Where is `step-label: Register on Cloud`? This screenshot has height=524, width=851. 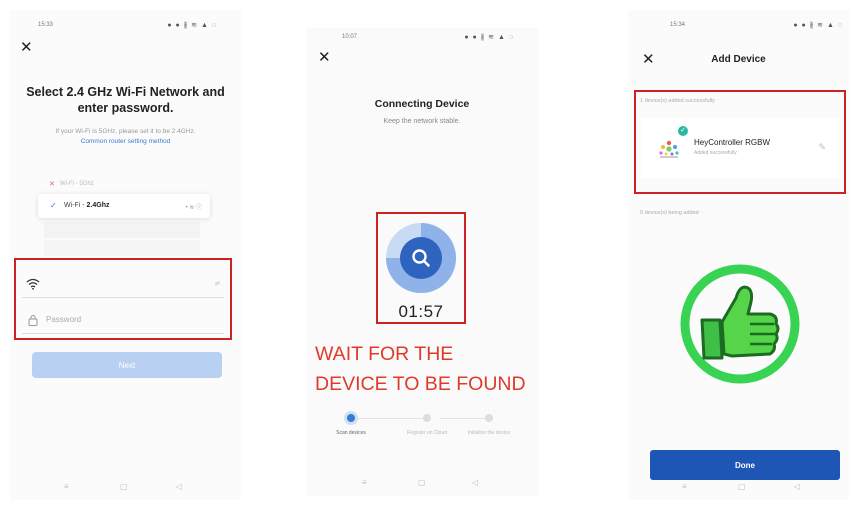 step-label: Register on Cloud is located at coordinates (427, 433).